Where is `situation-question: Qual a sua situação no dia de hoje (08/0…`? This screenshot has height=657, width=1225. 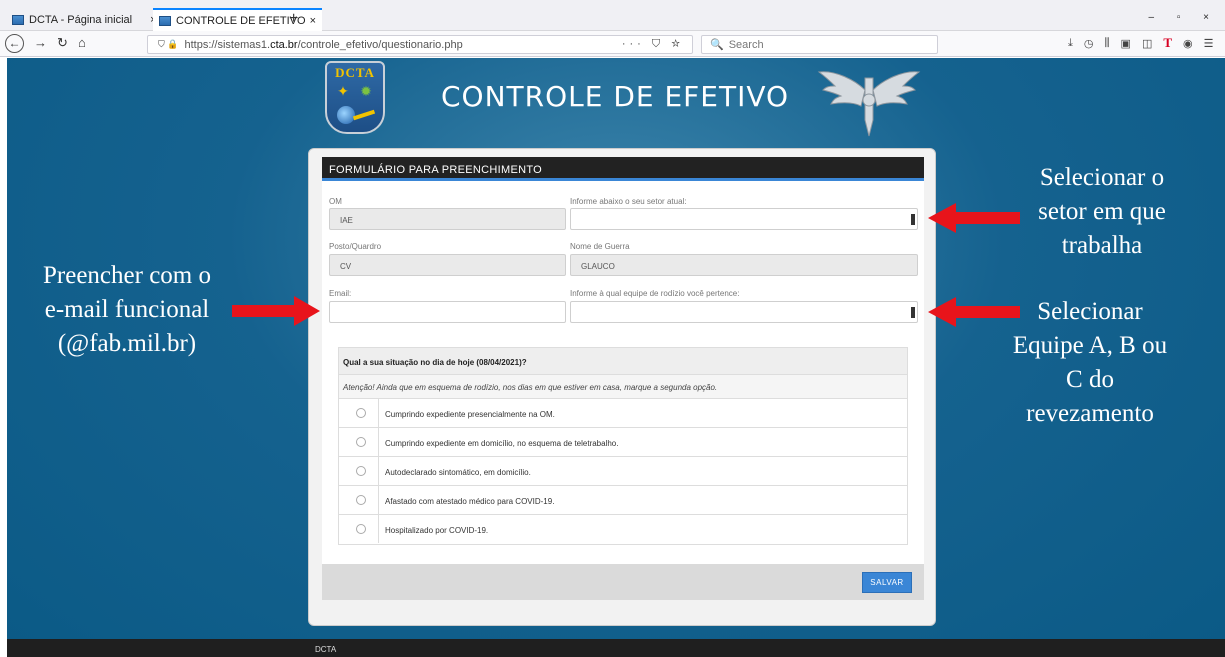
situation-question: Qual a sua situação no dia de hoje (08/0… is located at coordinates (623, 446).